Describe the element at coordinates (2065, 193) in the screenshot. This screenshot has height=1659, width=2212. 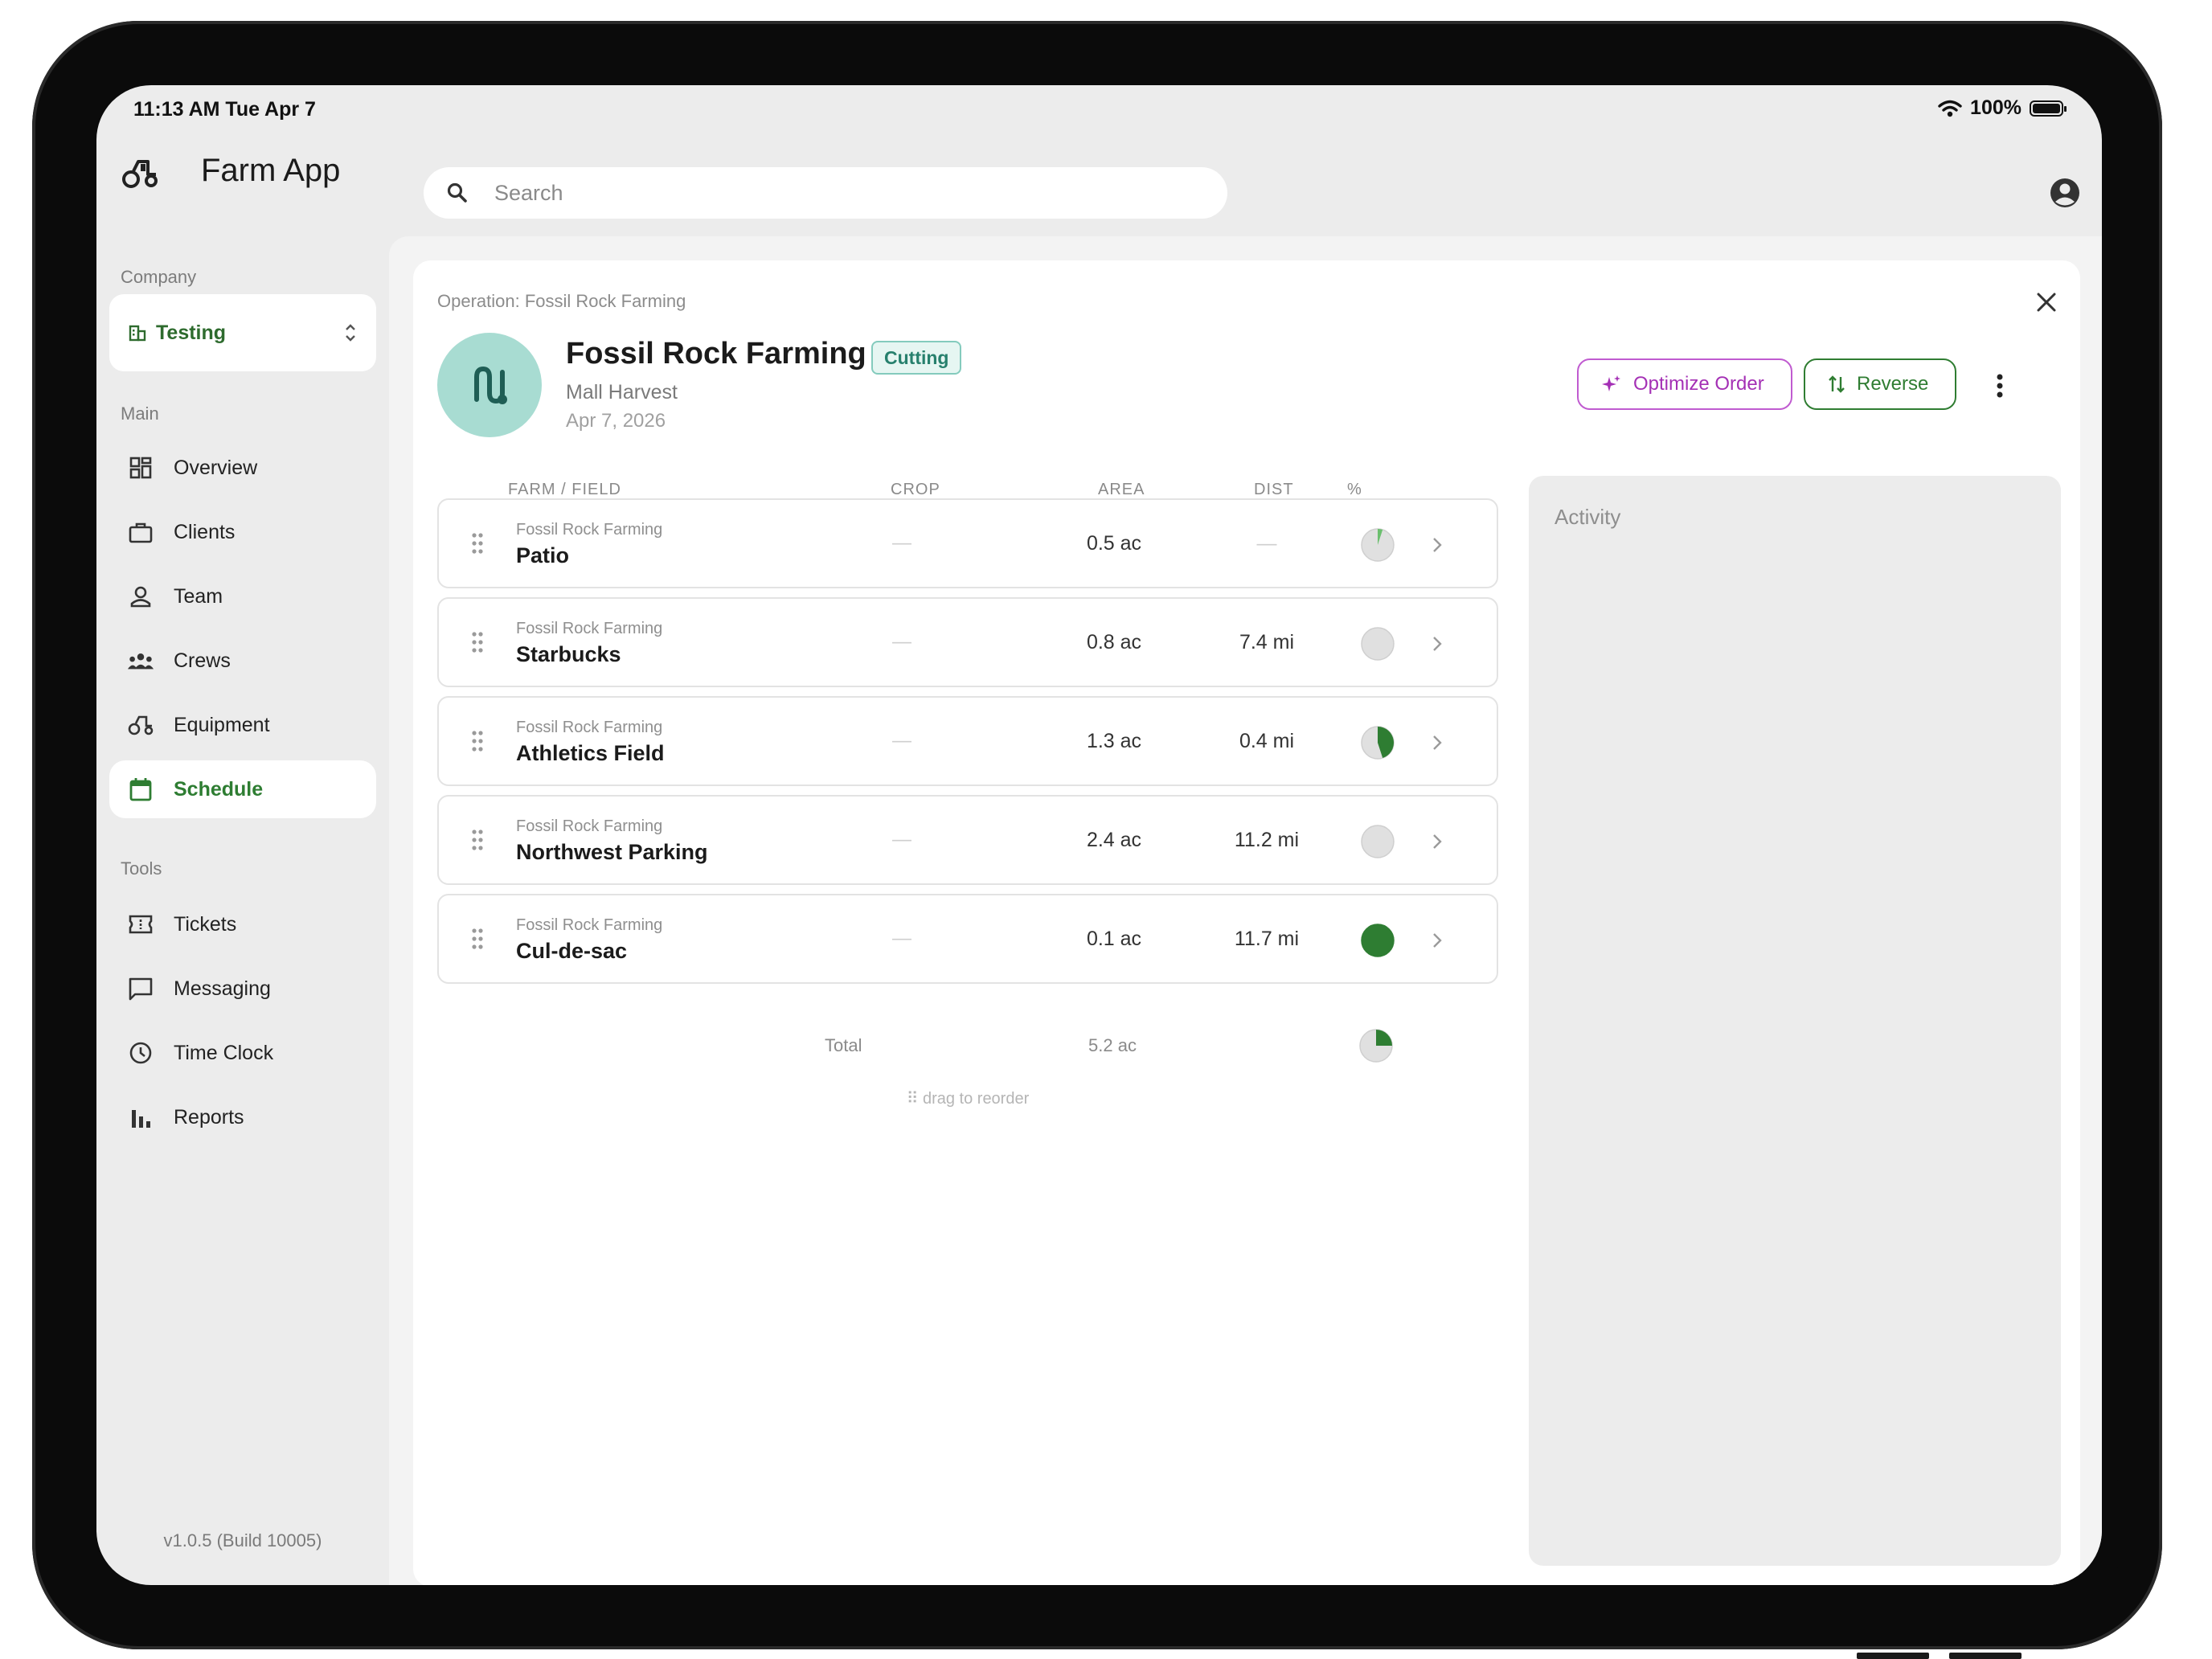
I see `account-icon` at that location.